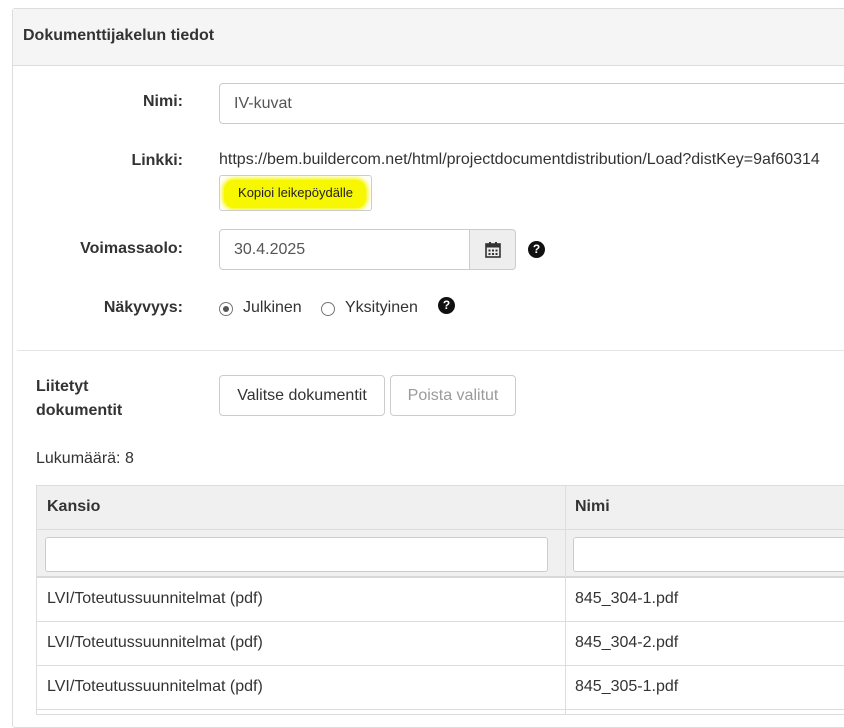 This screenshot has height=728, width=844. What do you see at coordinates (85, 458) in the screenshot?
I see `document-count: Lukumäärä: 8` at bounding box center [85, 458].